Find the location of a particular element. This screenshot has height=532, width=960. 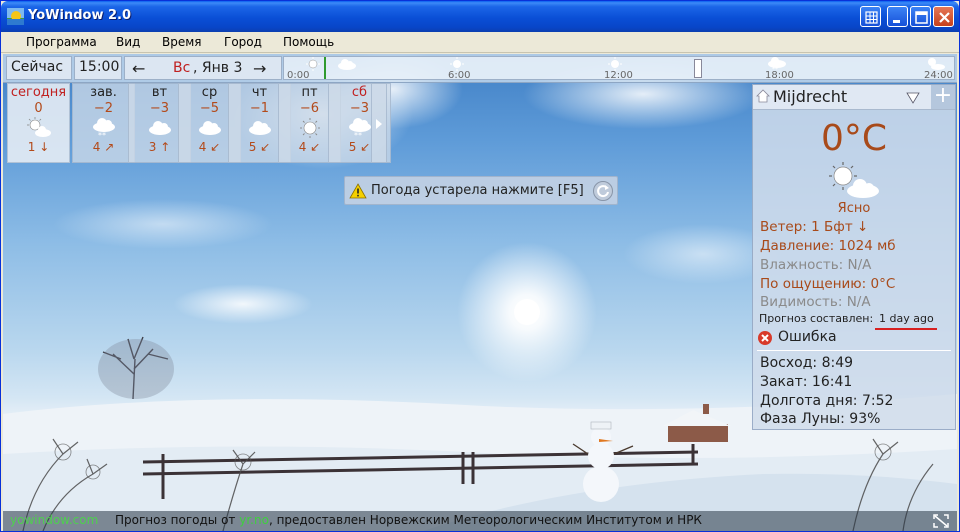

date-selector: ← Вс , Янв 3 → is located at coordinates (203, 68).